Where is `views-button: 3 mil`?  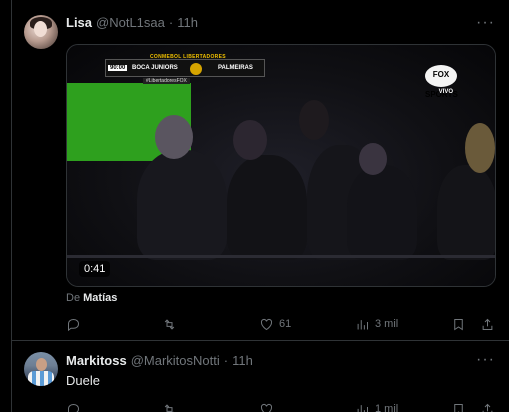
views-button: 3 mil is located at coordinates (376, 324).